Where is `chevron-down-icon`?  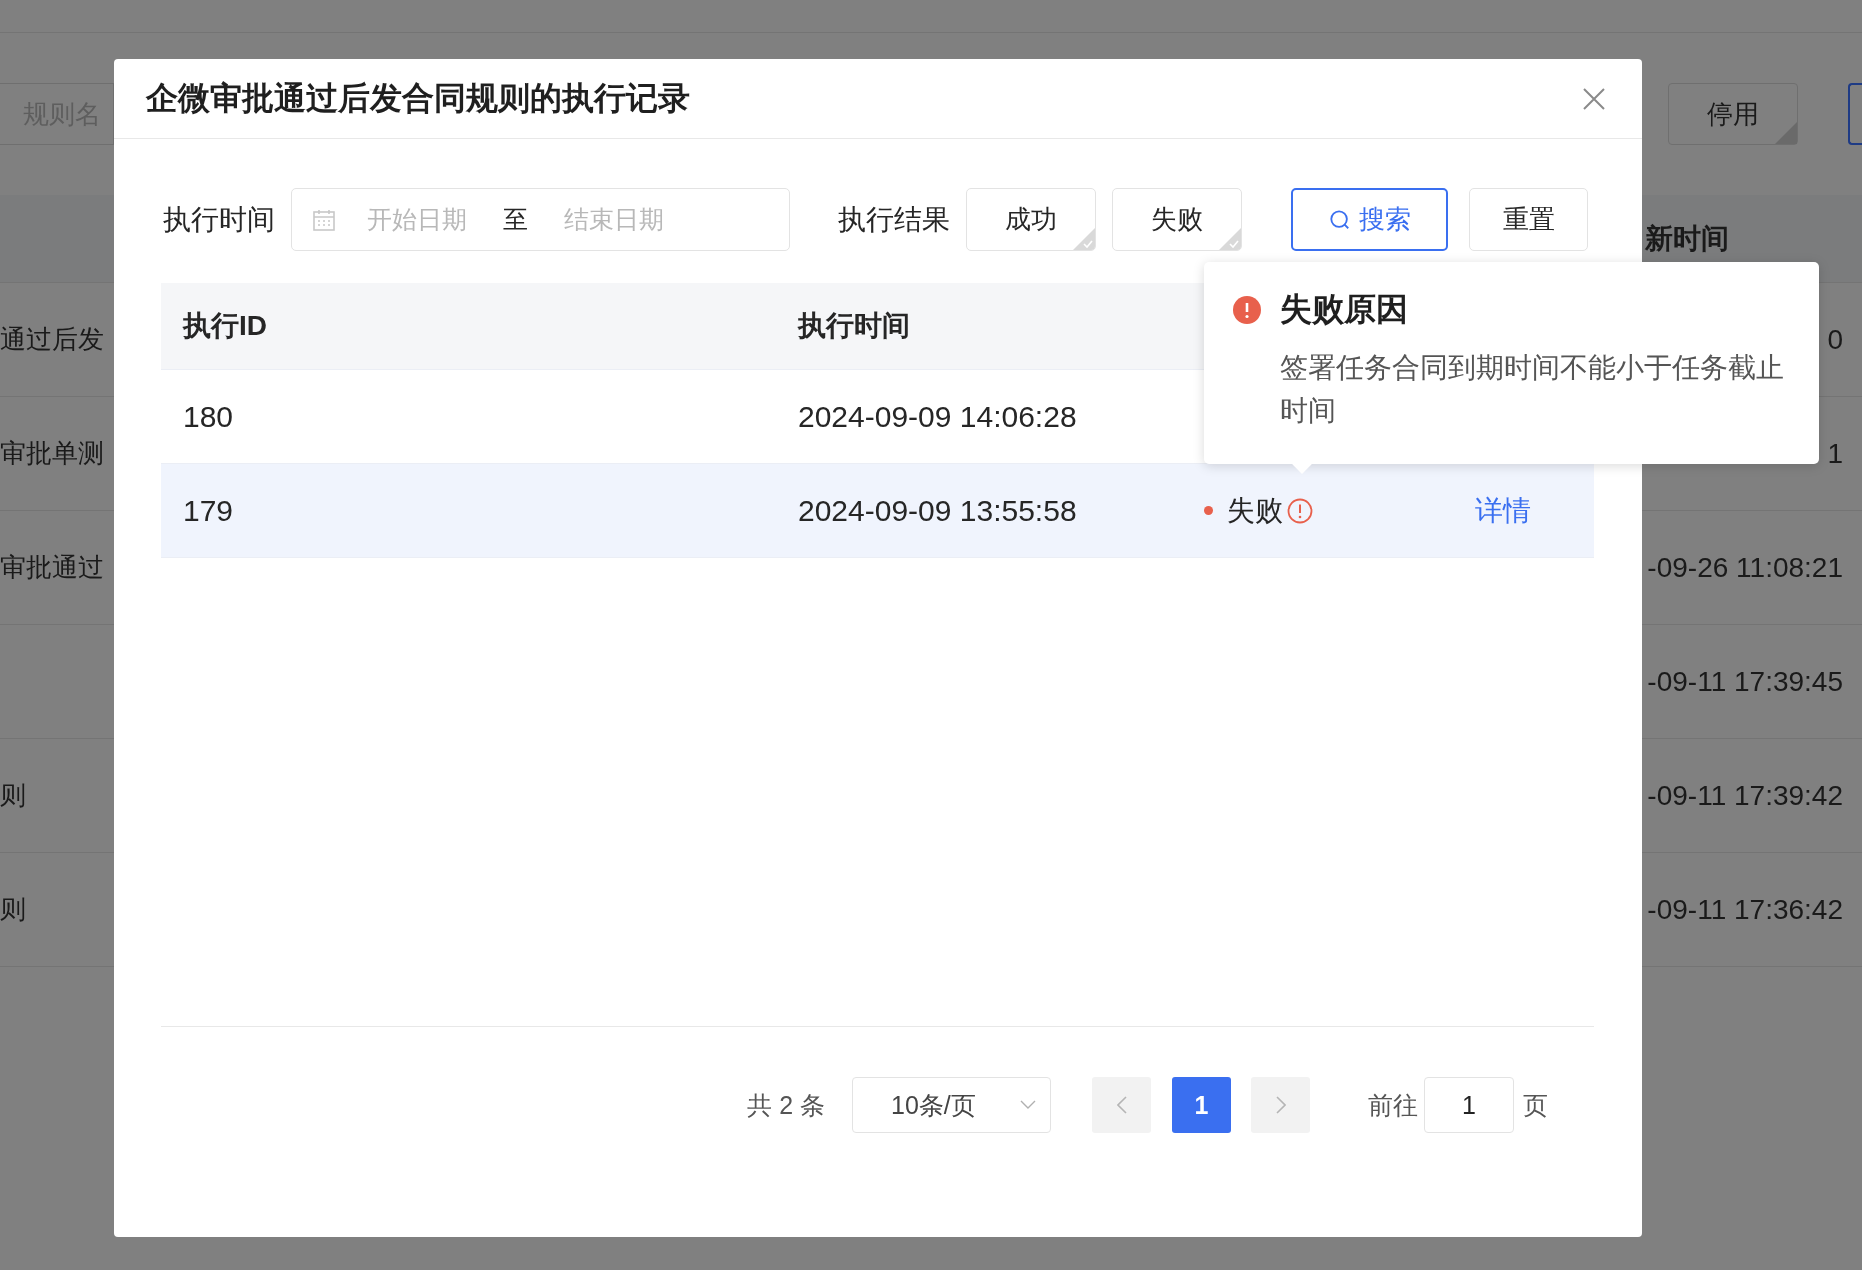
chevron-down-icon is located at coordinates (1028, 1105).